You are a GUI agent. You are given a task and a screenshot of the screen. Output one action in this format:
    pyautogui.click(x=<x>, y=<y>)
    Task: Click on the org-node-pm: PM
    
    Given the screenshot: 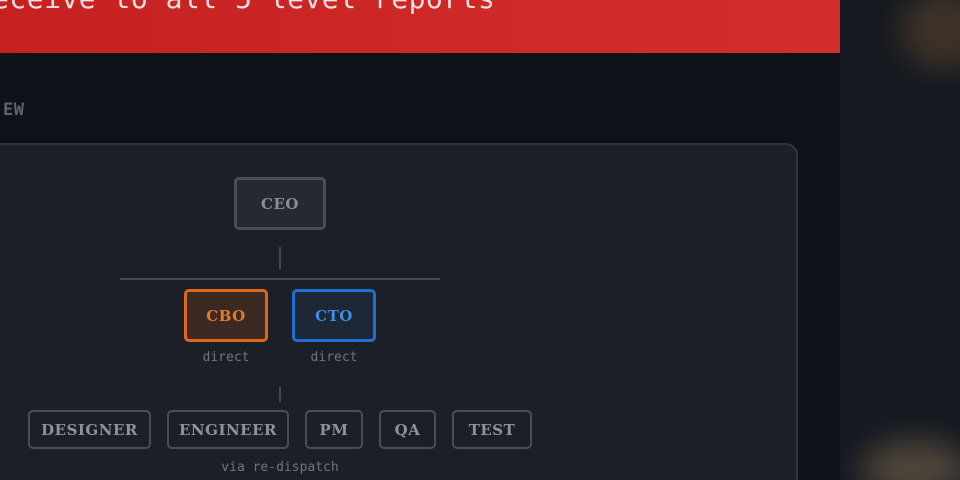 What is the action you would take?
    pyautogui.click(x=334, y=429)
    